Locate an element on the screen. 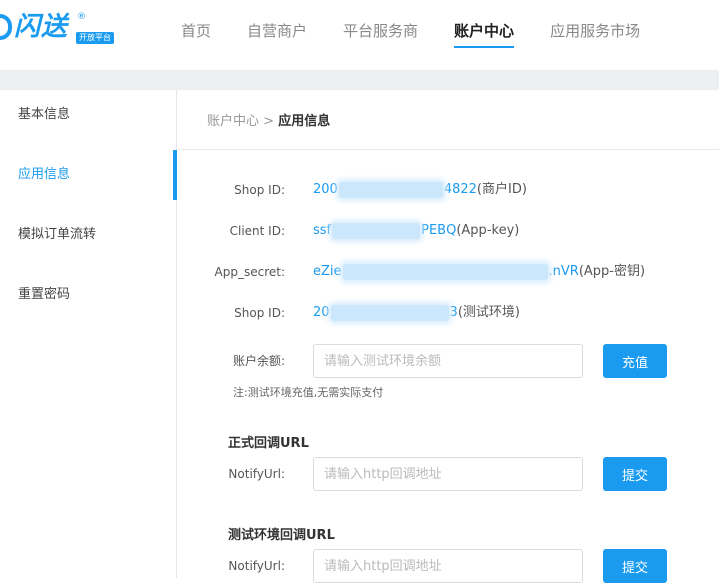  app-secret-row: App_secret: eZie .nVR(App-密钥) is located at coordinates (448, 272).